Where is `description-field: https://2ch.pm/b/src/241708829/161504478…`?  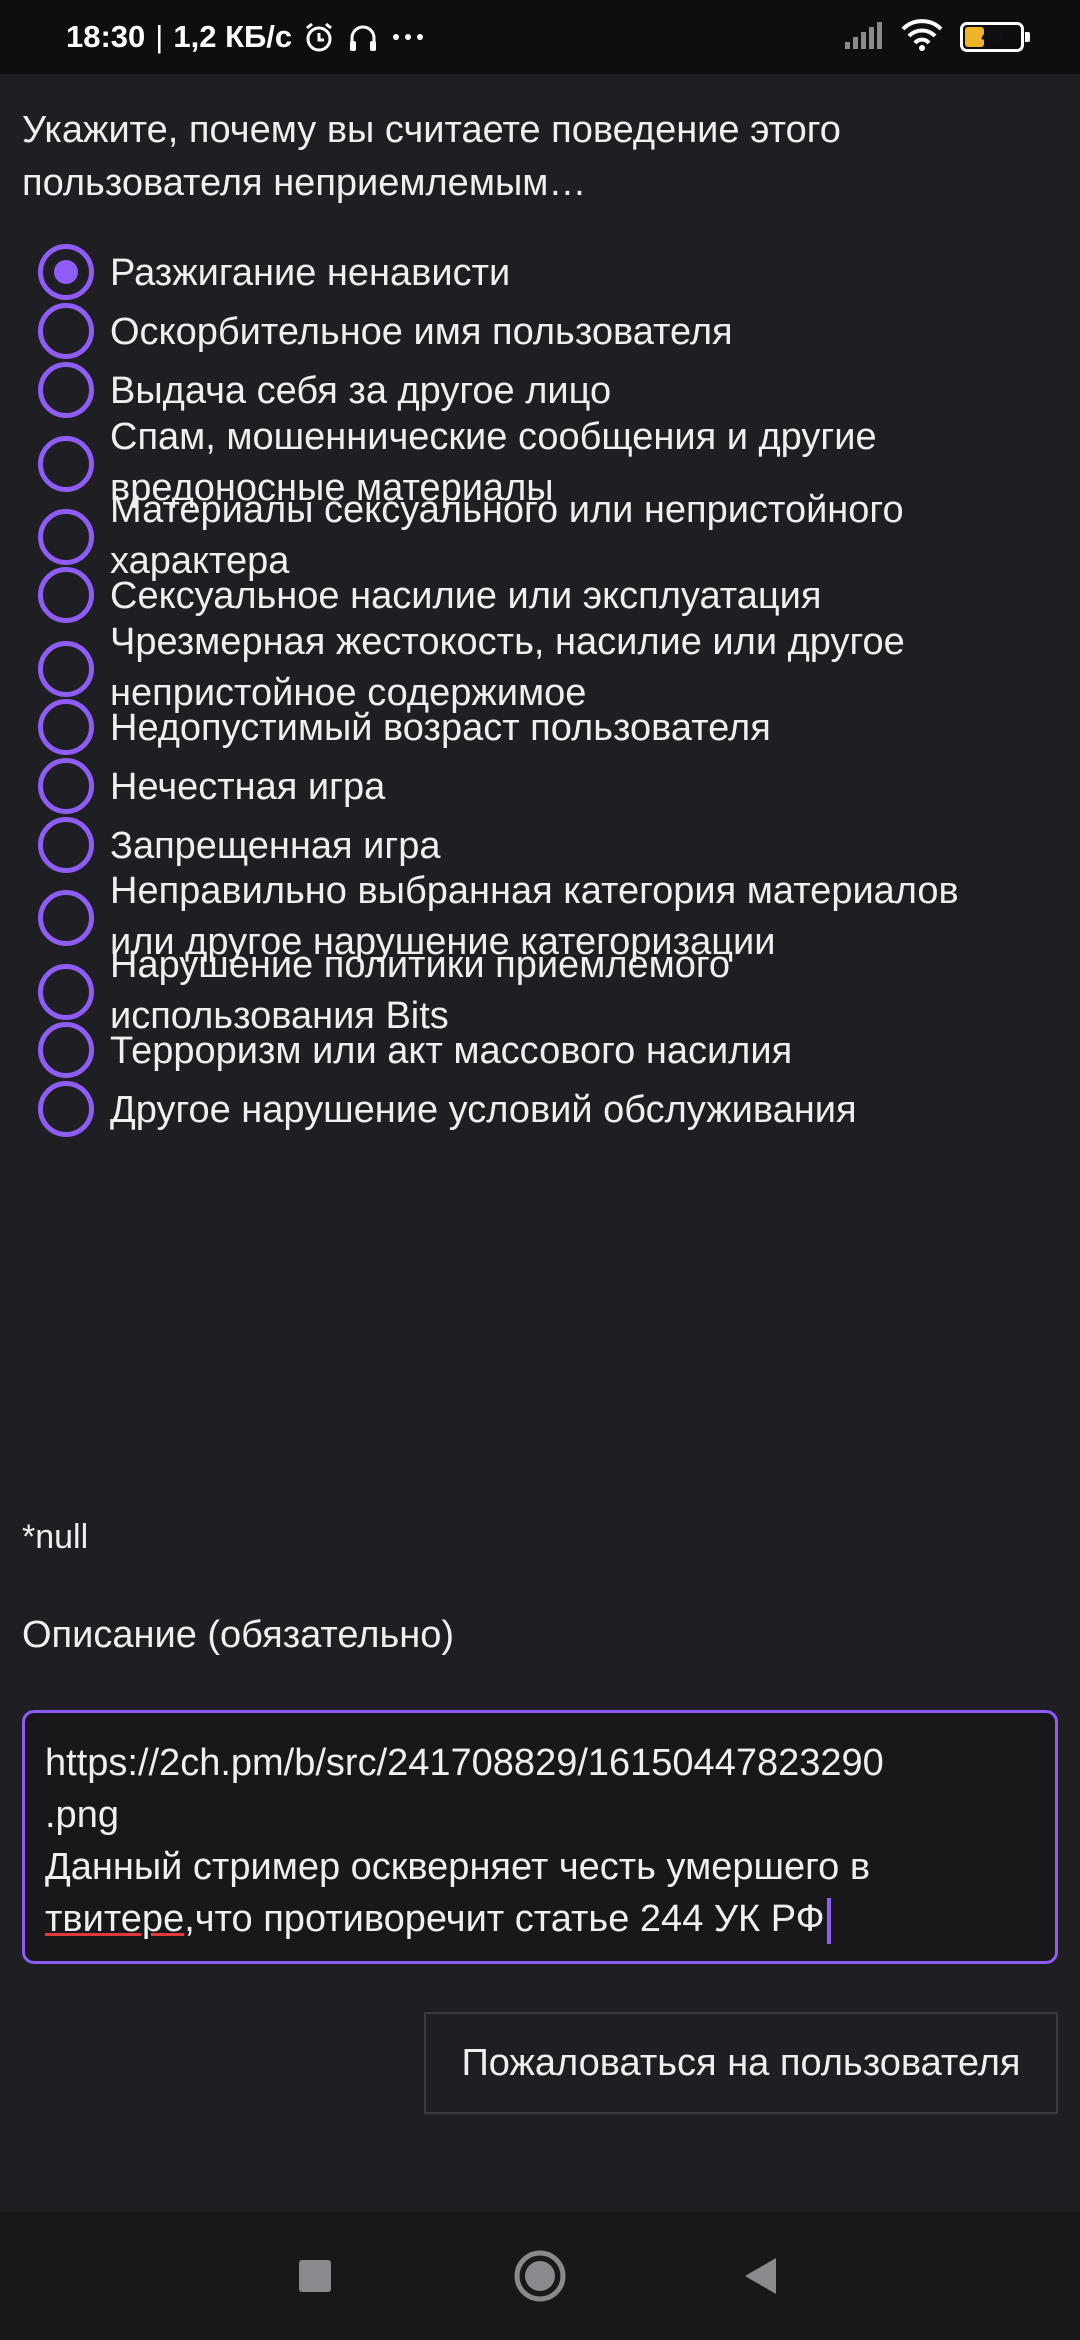
description-field: https://2ch.pm/b/src/241708829/161504478… is located at coordinates (540, 1837).